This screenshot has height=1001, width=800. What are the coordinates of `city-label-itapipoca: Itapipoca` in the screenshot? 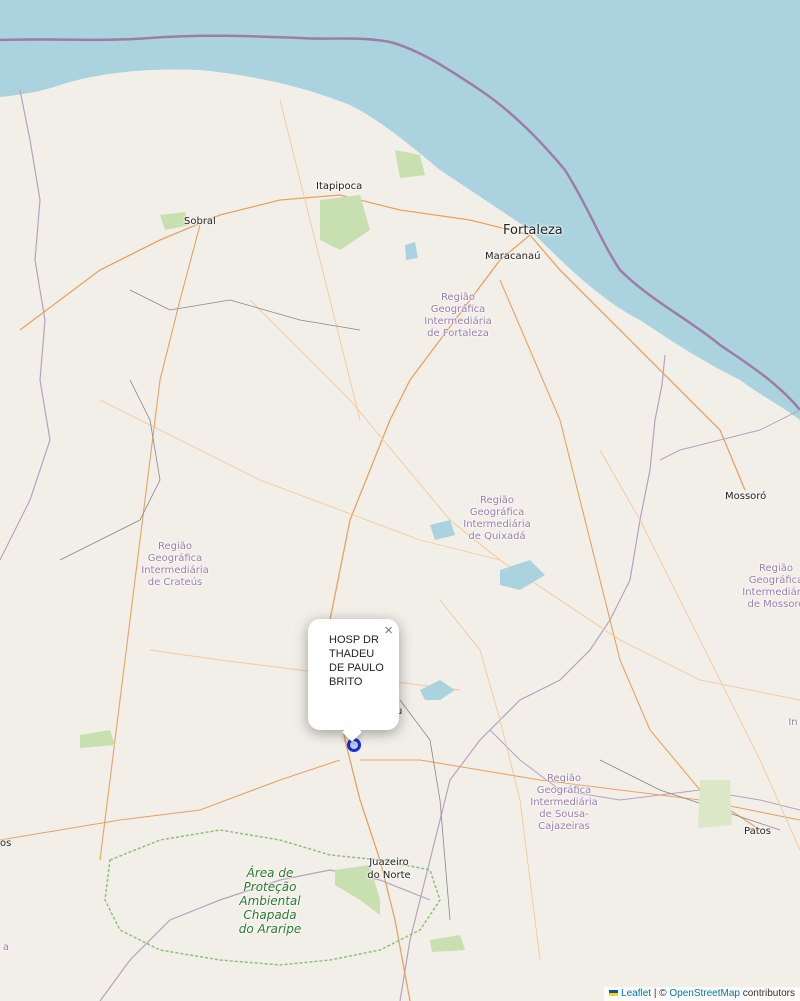 It's located at (339, 186).